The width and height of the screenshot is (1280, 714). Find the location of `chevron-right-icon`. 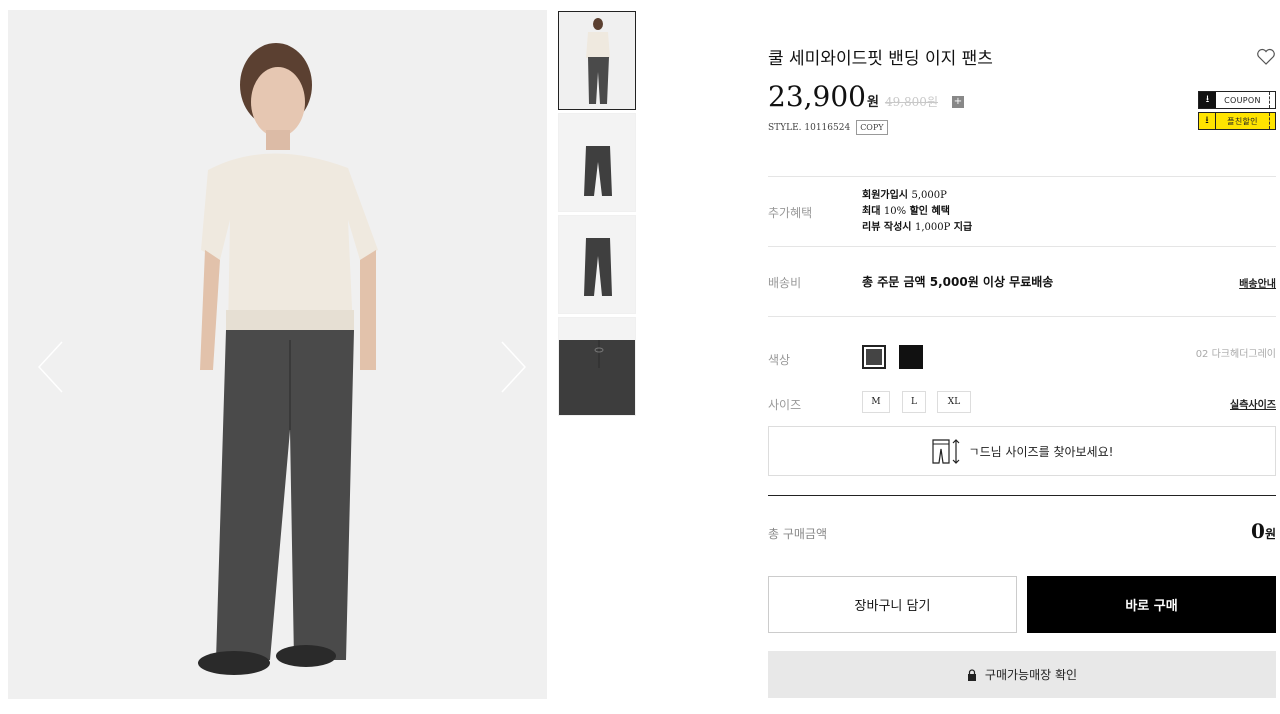

chevron-right-icon is located at coordinates (514, 367).